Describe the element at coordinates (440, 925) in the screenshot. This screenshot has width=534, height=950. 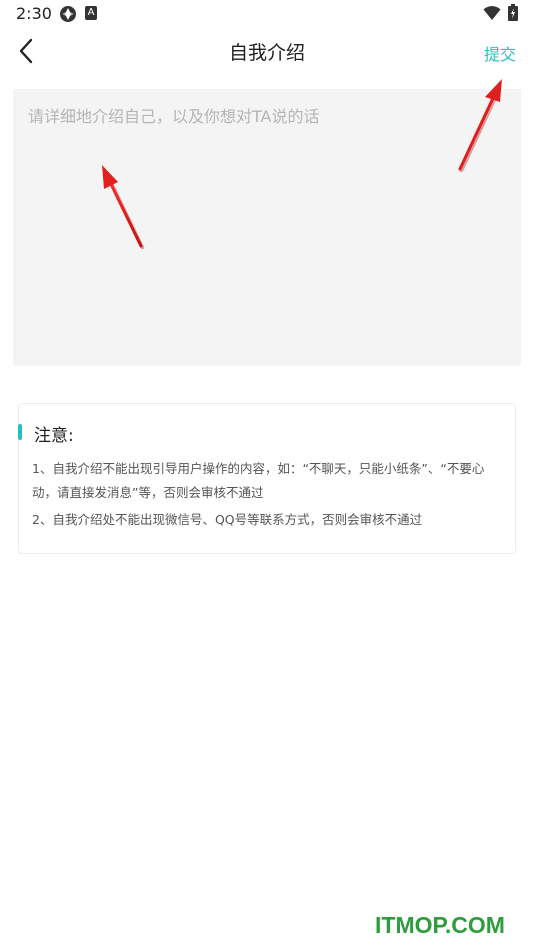
I see `watermark: ITMOP.COM` at that location.